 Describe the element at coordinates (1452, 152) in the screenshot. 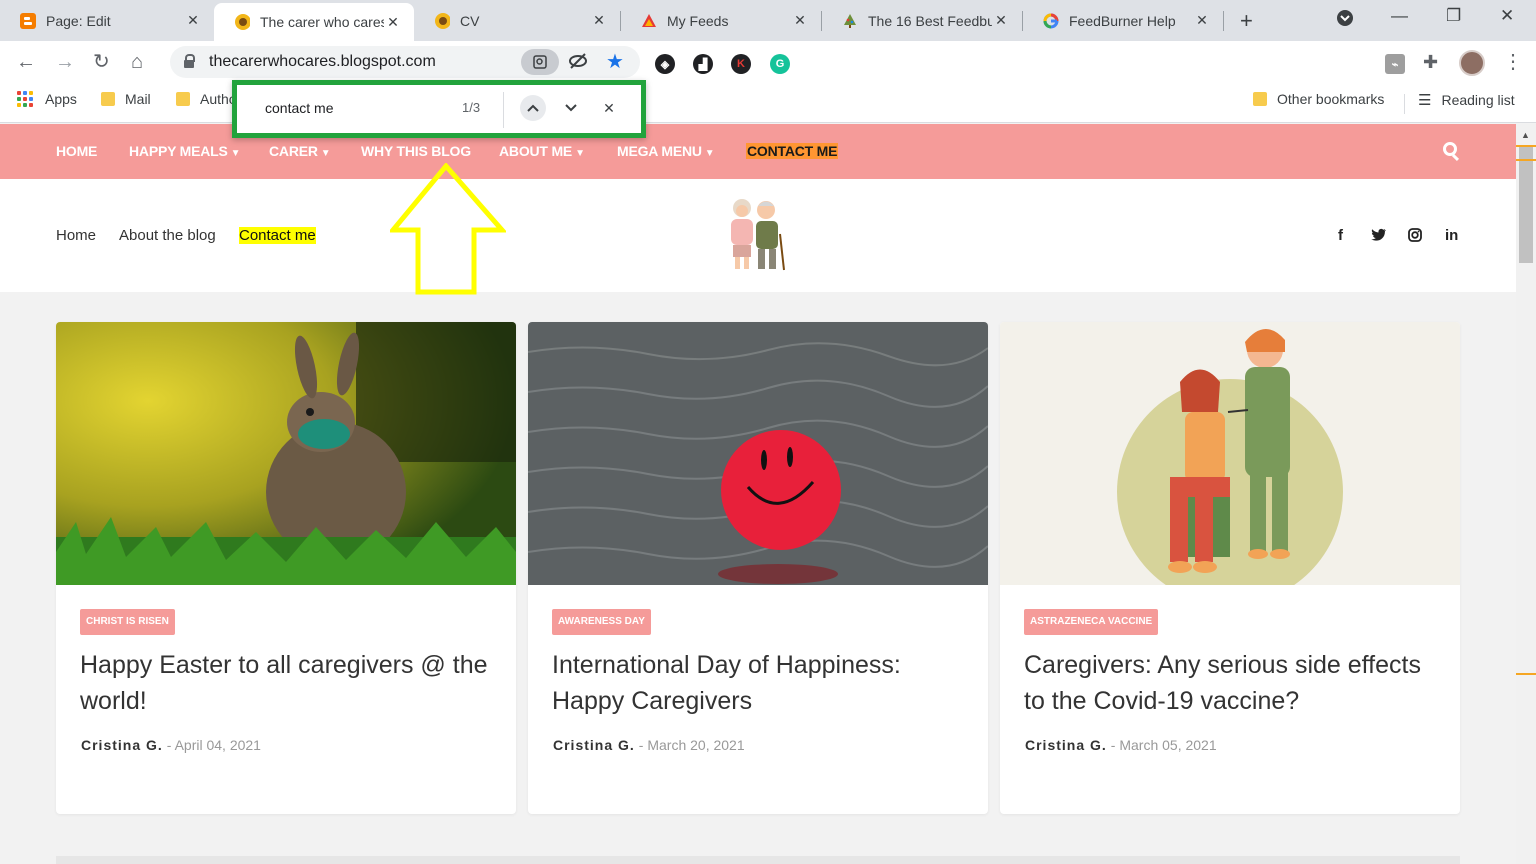

I see `search-icon` at that location.